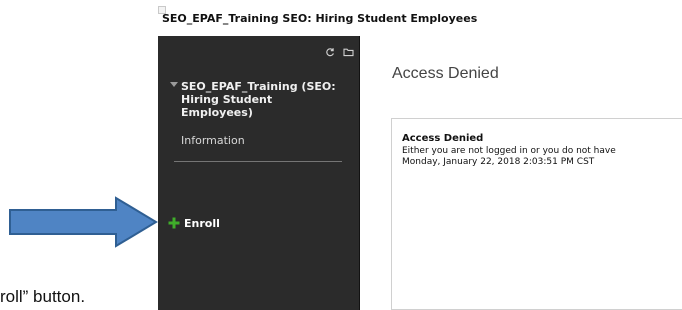  Describe the element at coordinates (43, 296) in the screenshot. I see `caption-text: roll” button.` at that location.